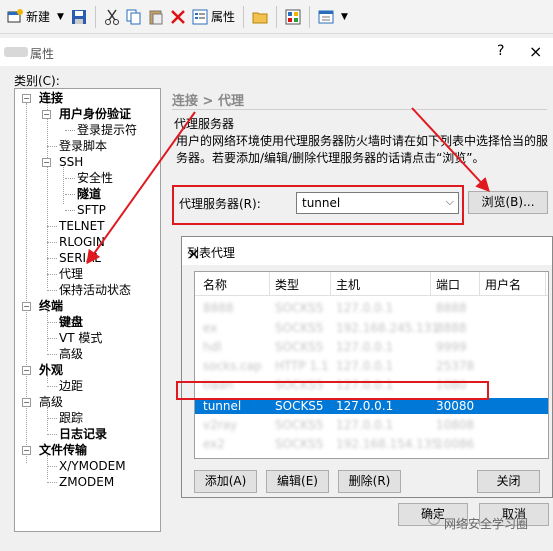 The width and height of the screenshot is (553, 551). I want to click on tree-item: SERIAL, so click(80, 258).